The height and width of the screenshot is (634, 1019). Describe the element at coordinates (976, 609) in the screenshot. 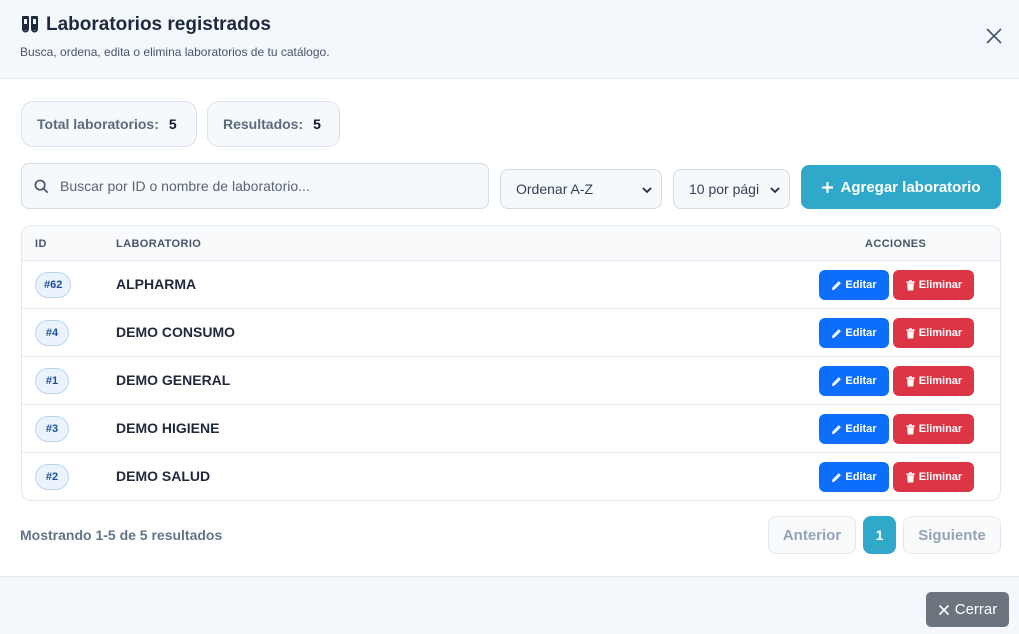

I see `close-button-label: Cerrar` at that location.